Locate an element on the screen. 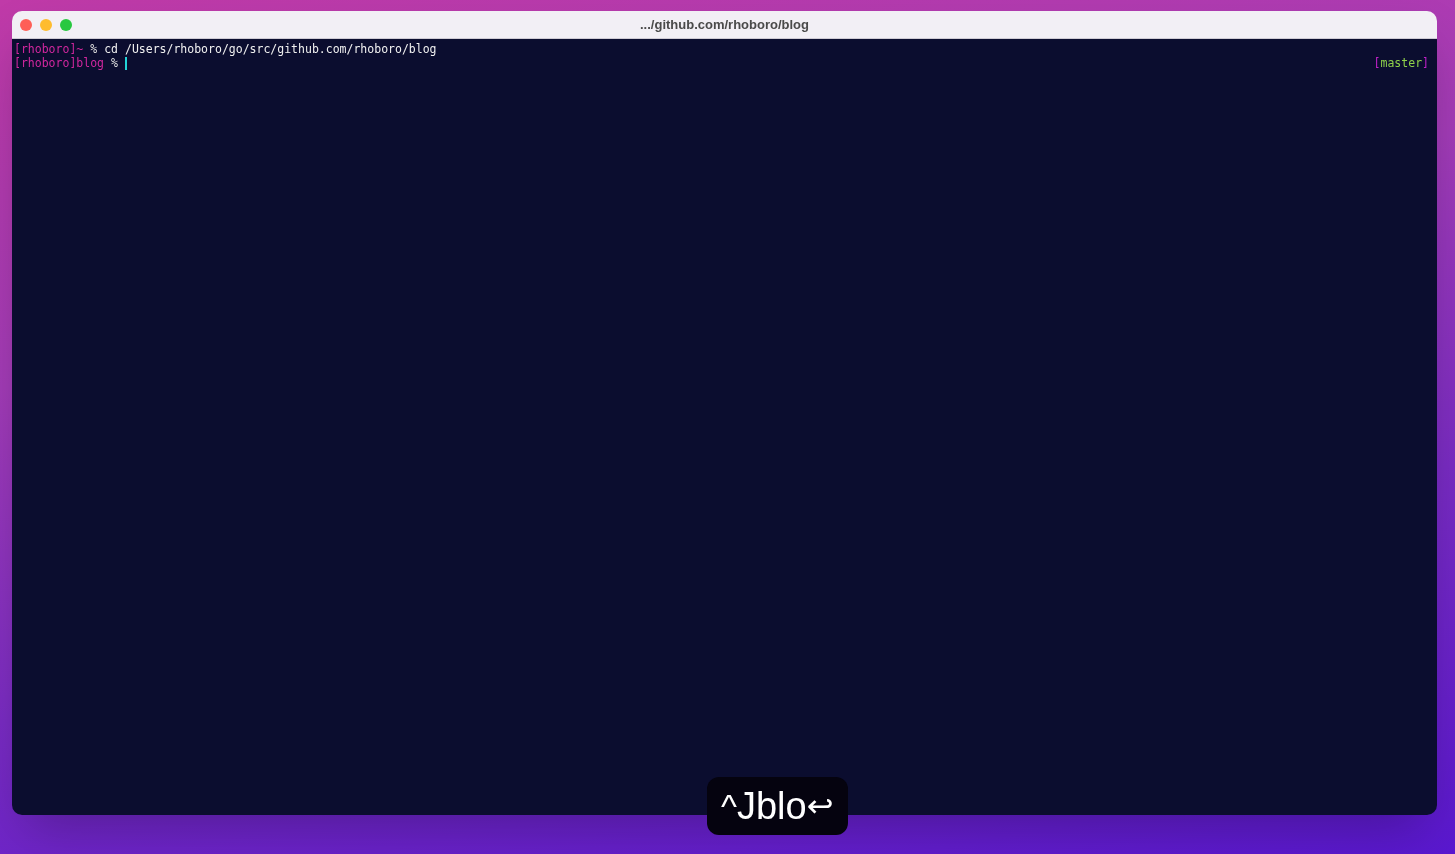 This screenshot has height=854, width=1455. control-key: ^ is located at coordinates (729, 806).